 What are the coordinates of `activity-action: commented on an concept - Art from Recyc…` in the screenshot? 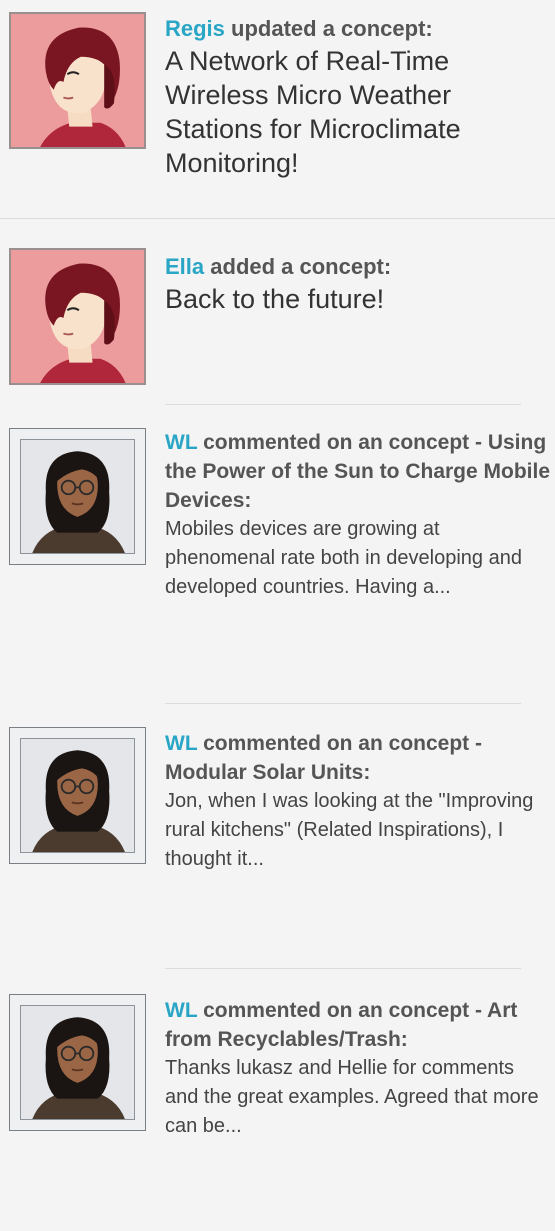 It's located at (341, 1025).